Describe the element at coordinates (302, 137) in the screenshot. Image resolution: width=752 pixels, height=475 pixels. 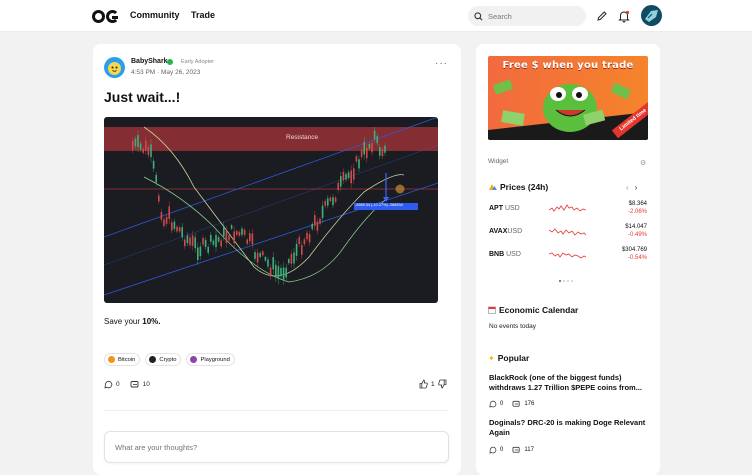
I see `chart-resistance-label: Resistance` at that location.